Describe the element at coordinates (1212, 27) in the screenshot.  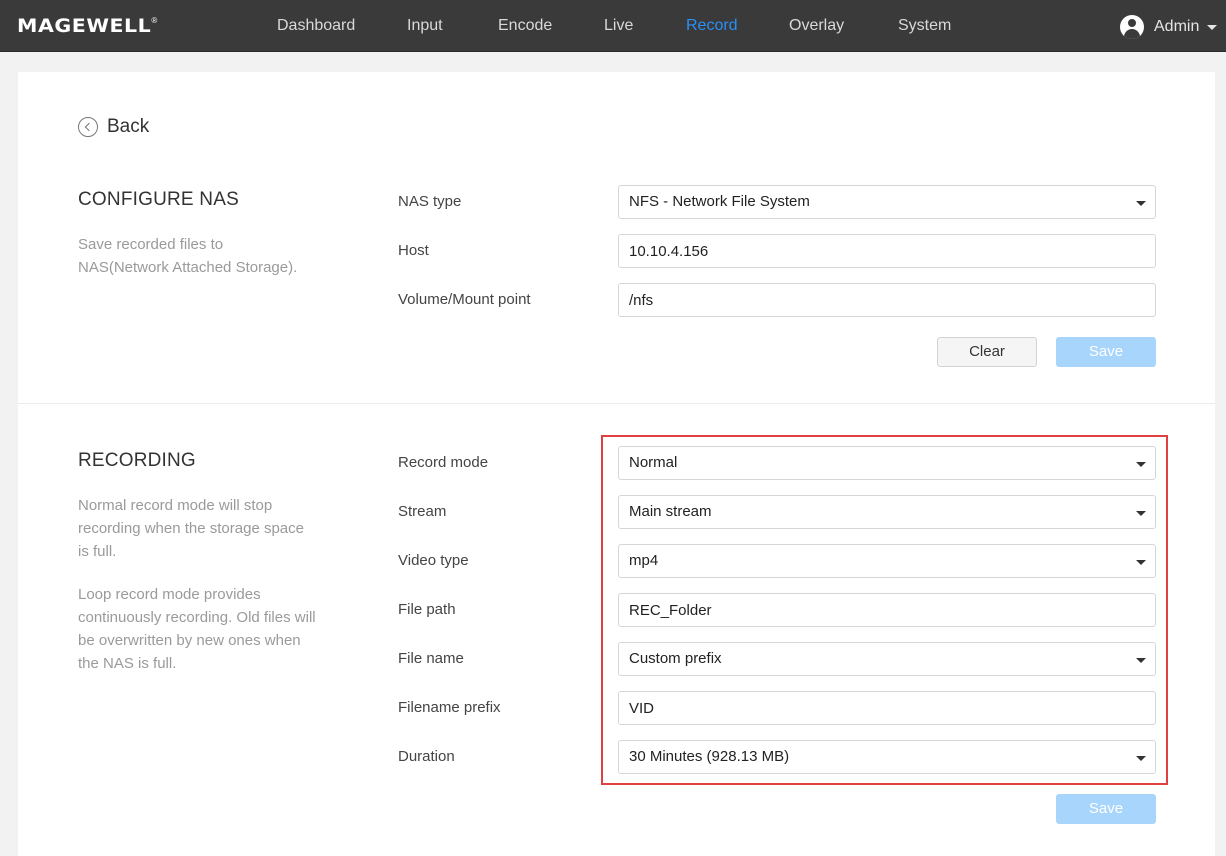
I see `chevron-down-icon` at that location.